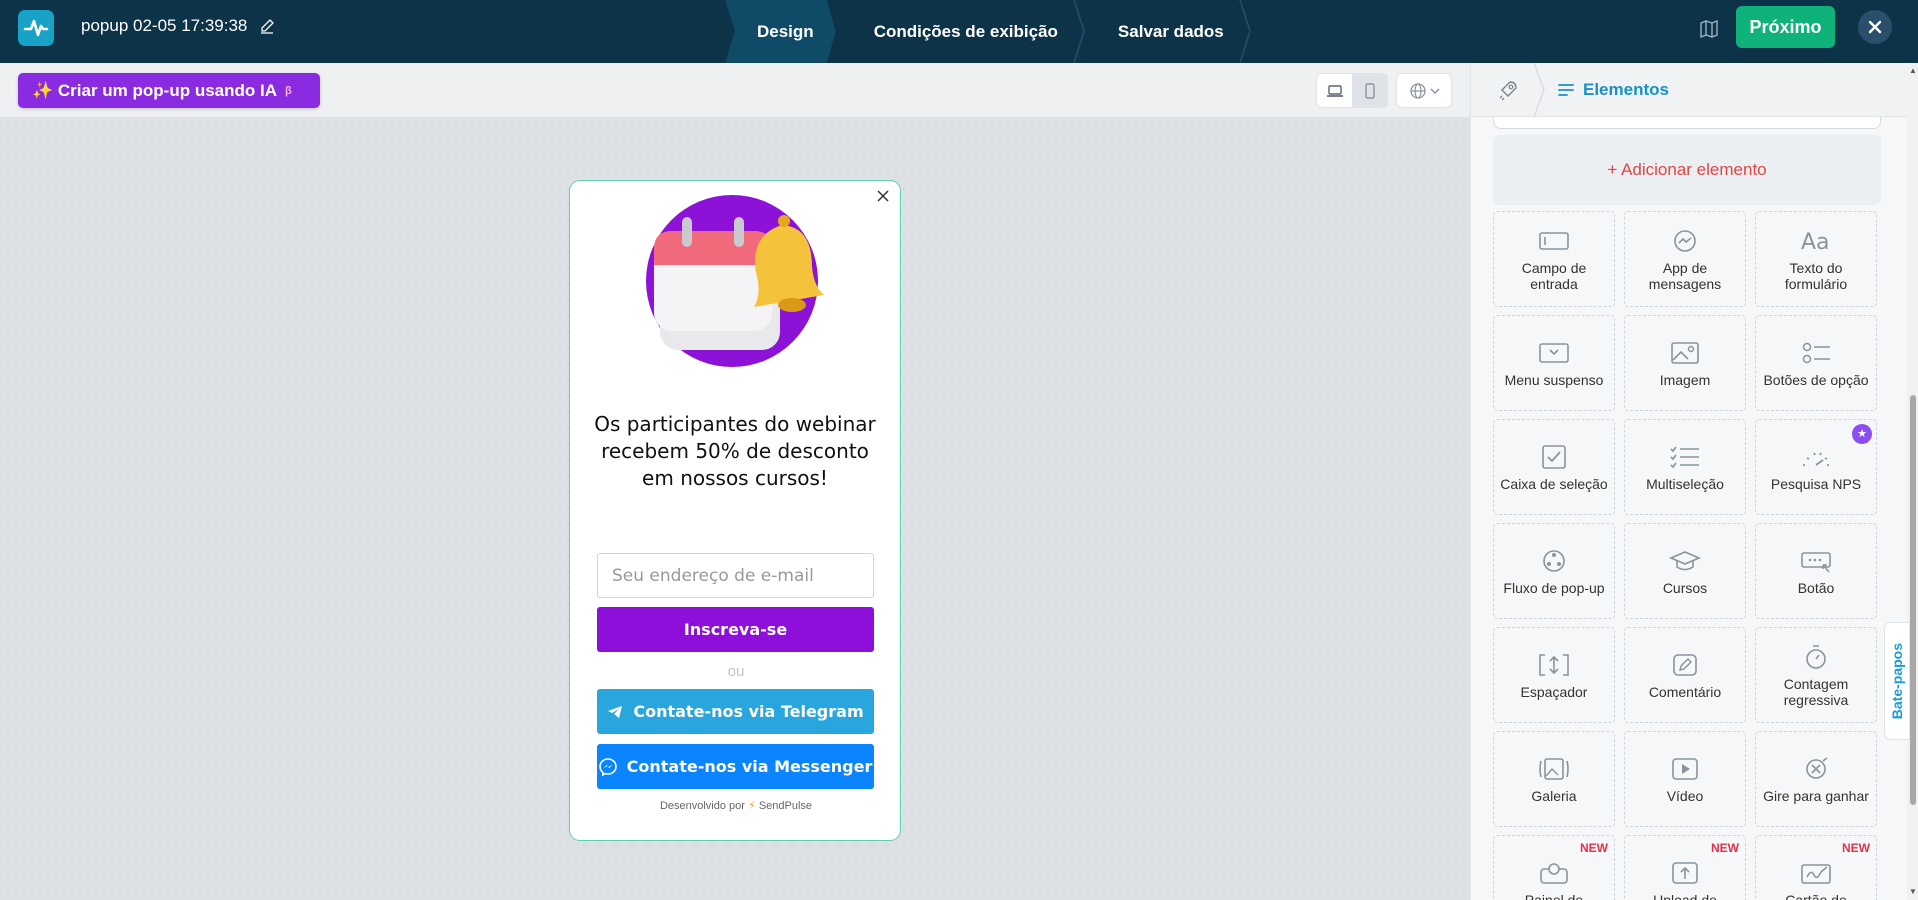 The width and height of the screenshot is (1918, 900). I want to click on element-tile: Vídeo, so click(1685, 779).